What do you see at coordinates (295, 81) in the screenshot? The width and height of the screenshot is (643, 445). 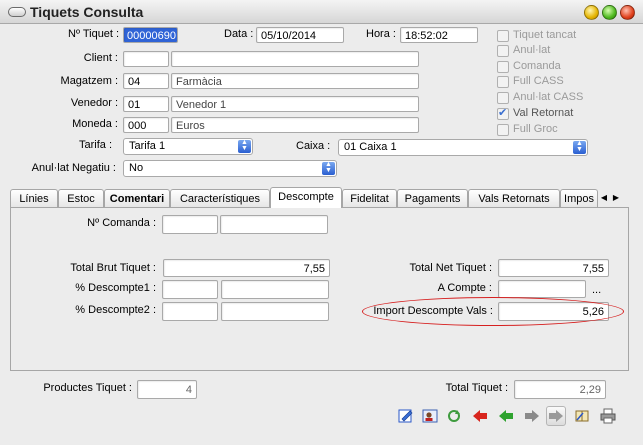 I see `store-name-field: Farmàcia` at bounding box center [295, 81].